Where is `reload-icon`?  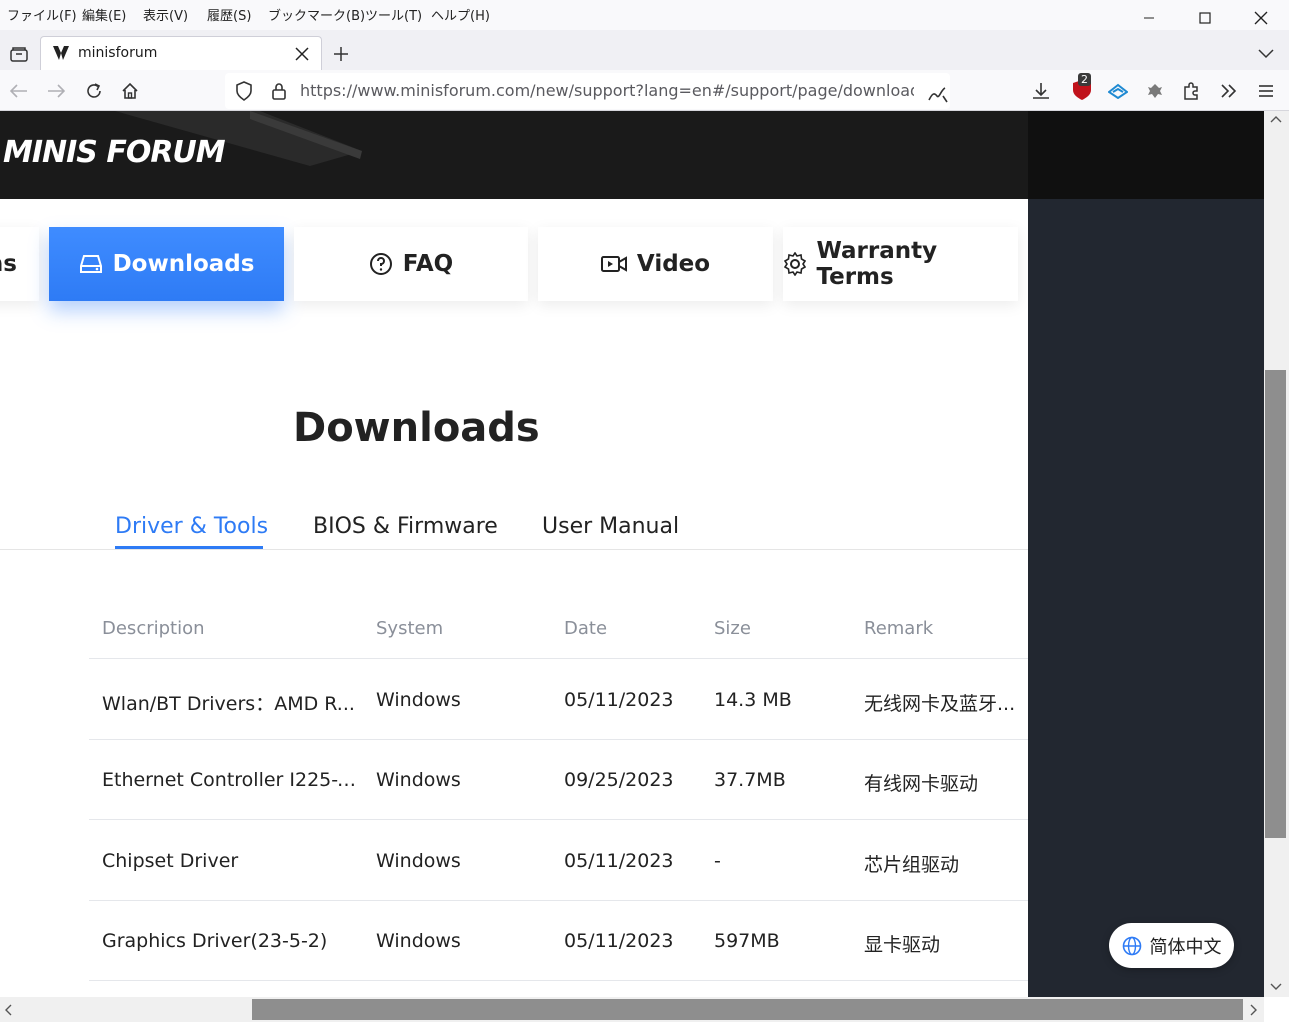
reload-icon is located at coordinates (94, 90).